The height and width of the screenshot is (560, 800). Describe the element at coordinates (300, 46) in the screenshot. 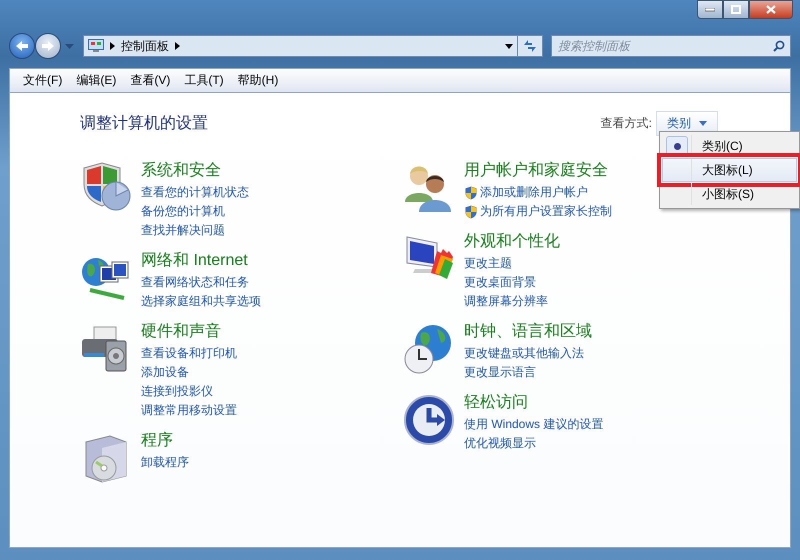

I see `address-bar: 控制面板` at that location.